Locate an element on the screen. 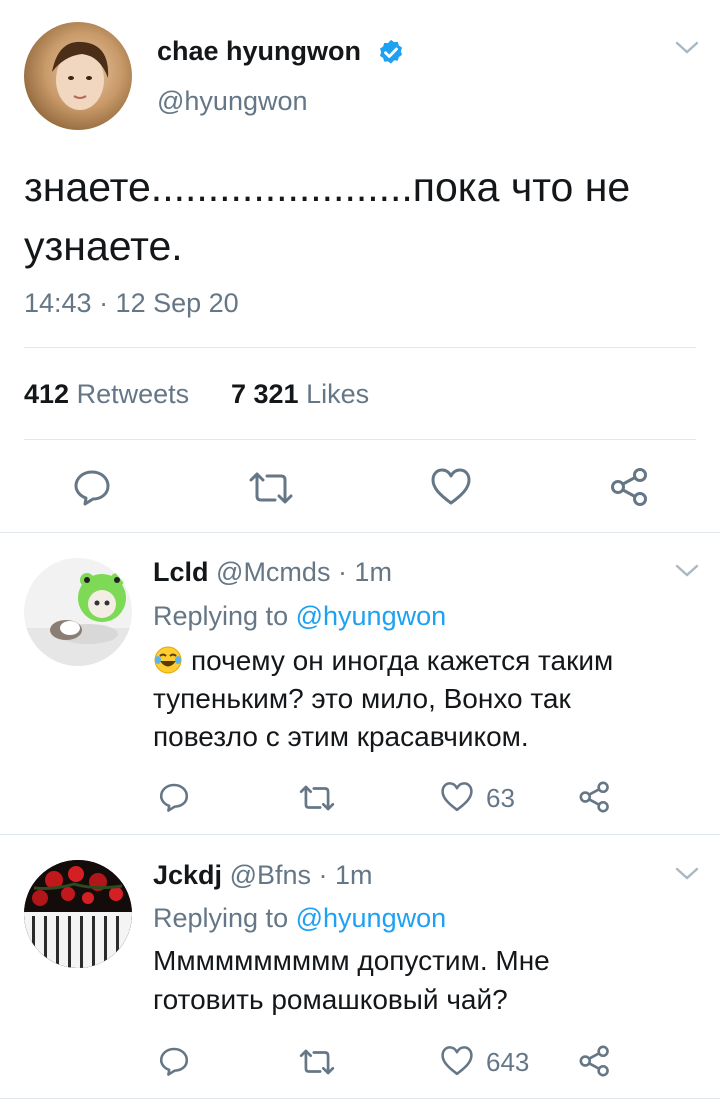 The height and width of the screenshot is (1102, 720). reply-text-line1: почему он иногда кажется таким is located at coordinates (383, 661).